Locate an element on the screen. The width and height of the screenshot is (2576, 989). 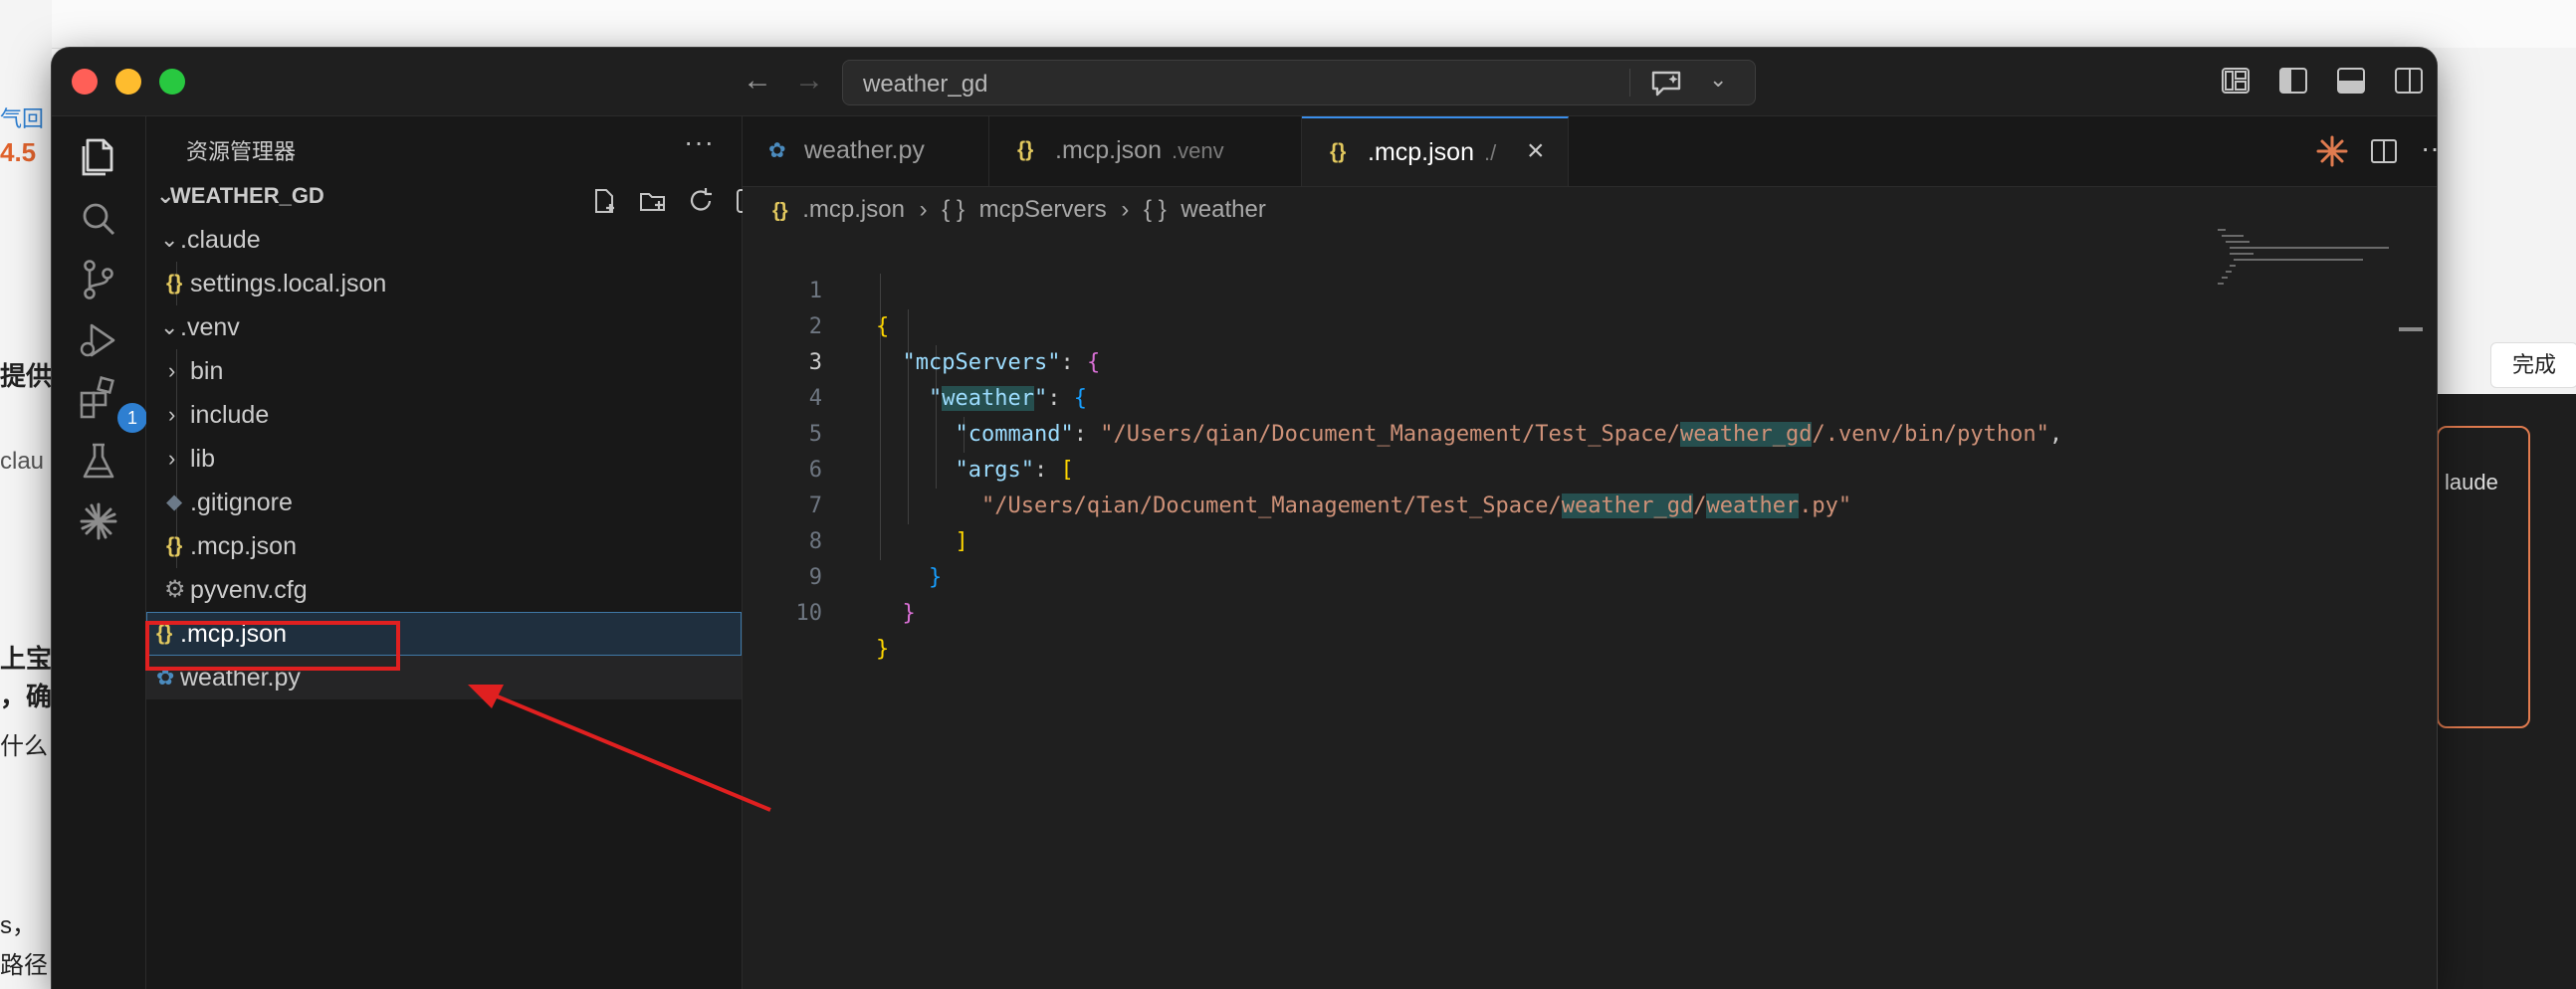
explorer-icon is located at coordinates (98, 155).